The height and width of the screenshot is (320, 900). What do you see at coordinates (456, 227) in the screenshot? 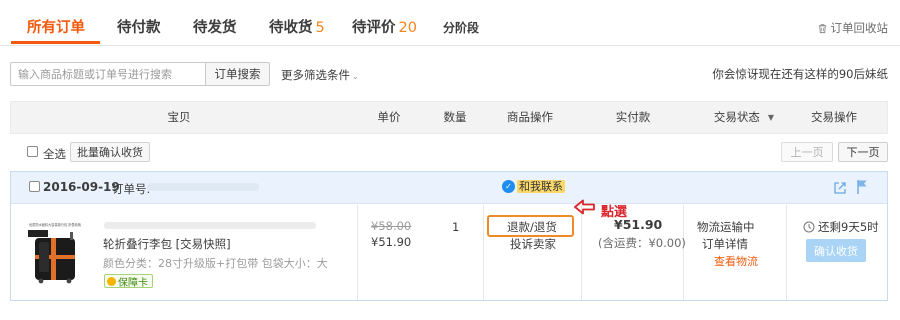
I see `item-quantity: 1` at bounding box center [456, 227].